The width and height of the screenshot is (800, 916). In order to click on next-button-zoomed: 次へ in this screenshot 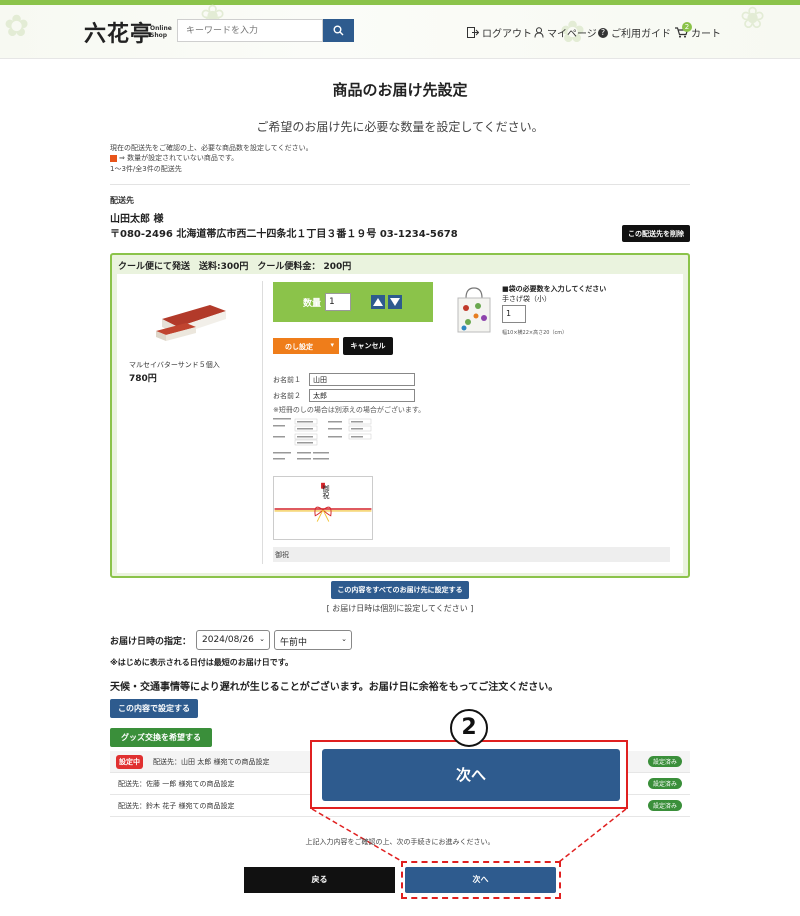, I will do `click(471, 775)`.